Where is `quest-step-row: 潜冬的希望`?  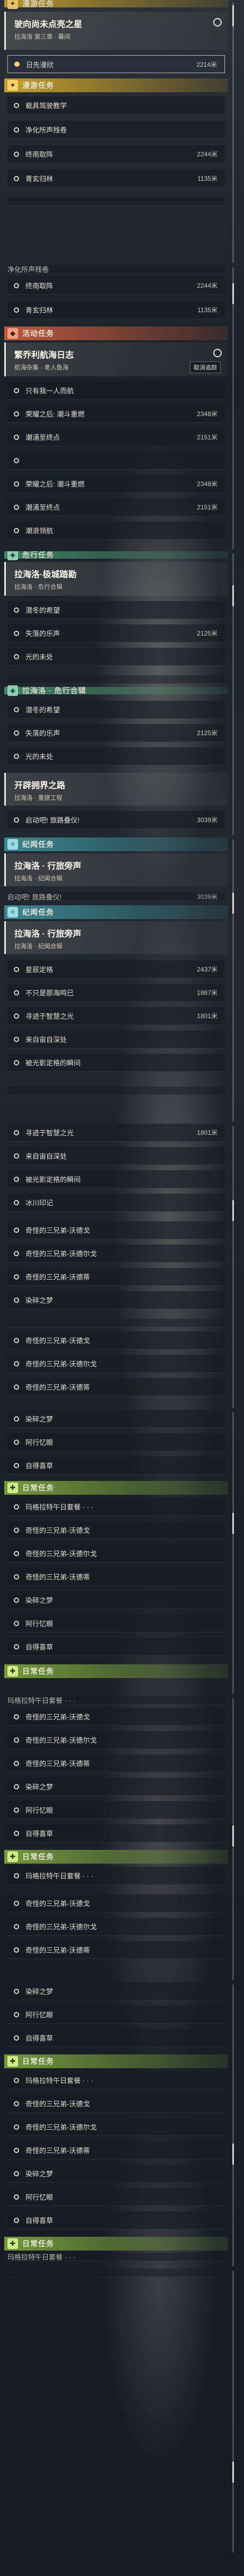 quest-step-row: 潜冬的希望 is located at coordinates (116, 710).